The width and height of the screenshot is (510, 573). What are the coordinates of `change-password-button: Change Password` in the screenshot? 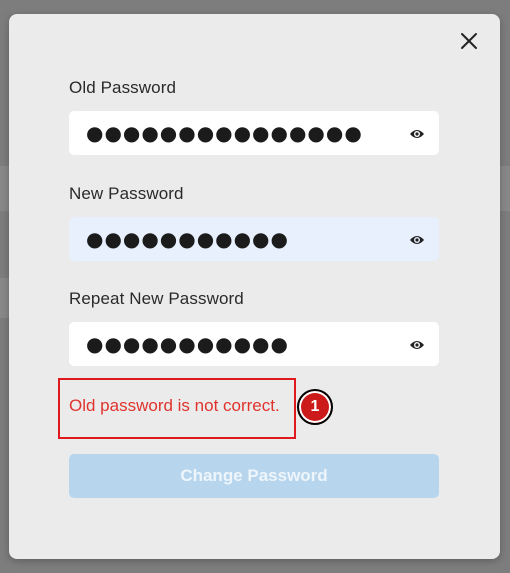 It's located at (254, 476).